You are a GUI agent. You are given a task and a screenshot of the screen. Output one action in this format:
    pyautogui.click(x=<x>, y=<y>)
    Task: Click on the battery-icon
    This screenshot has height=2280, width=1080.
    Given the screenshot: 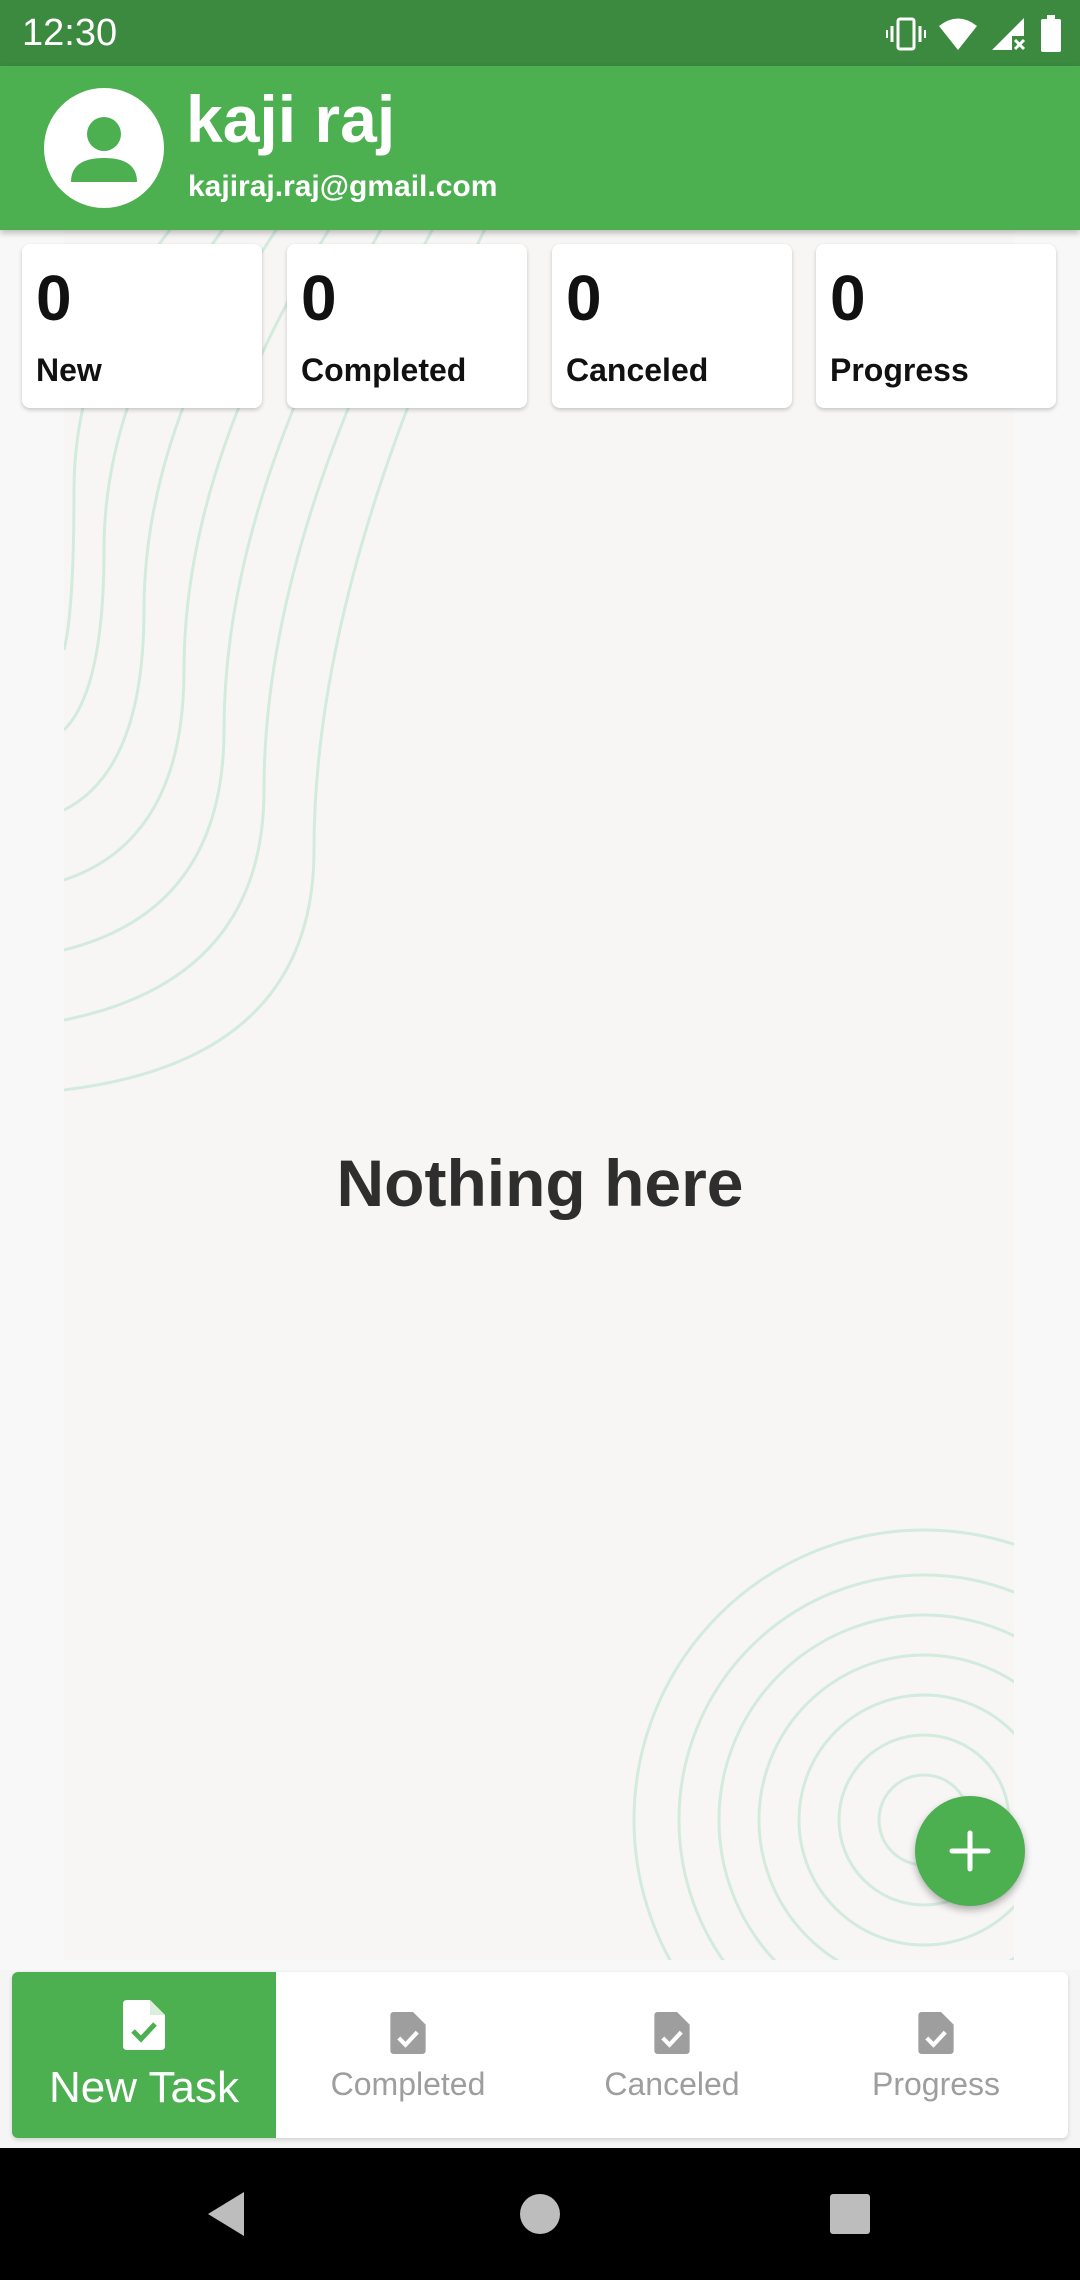 What is the action you would take?
    pyautogui.click(x=1051, y=33)
    